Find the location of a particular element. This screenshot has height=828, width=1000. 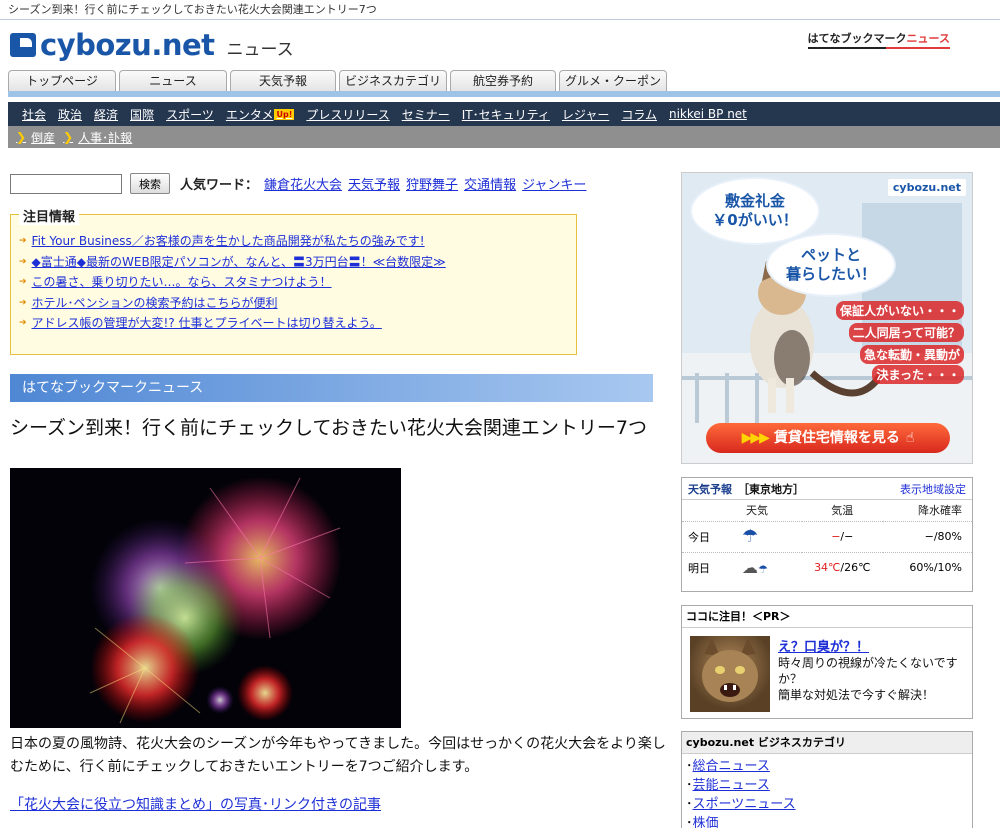

ad-cta-button: ▶▶▶ 賃貸住宅情報を見る ☝ is located at coordinates (828, 438).